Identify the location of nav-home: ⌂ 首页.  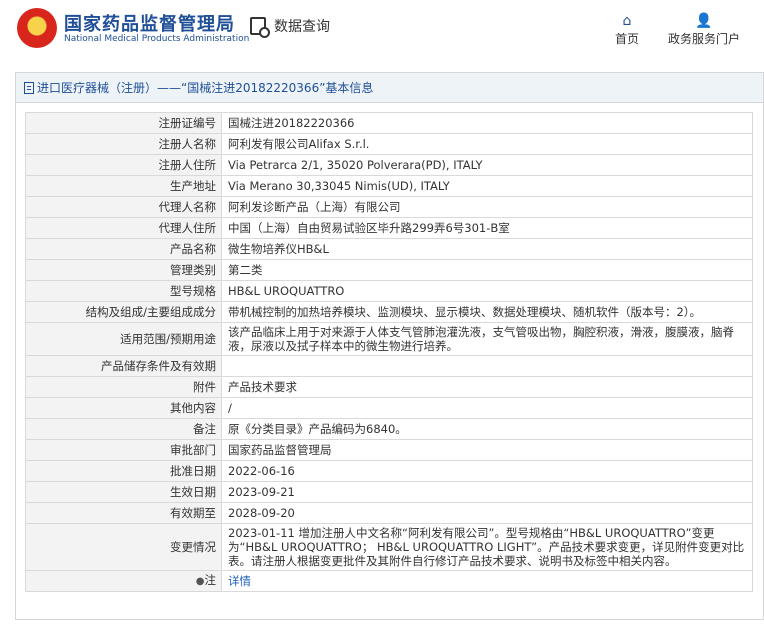
(627, 29).